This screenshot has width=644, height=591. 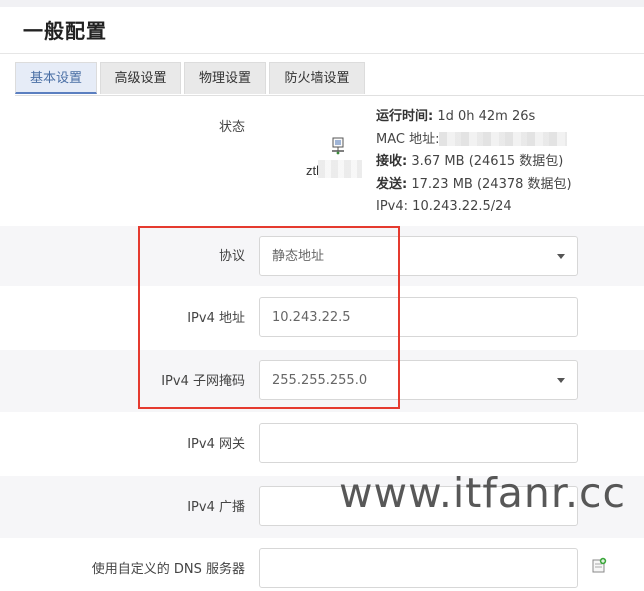 I want to click on rx-label: 接收:, so click(x=392, y=161).